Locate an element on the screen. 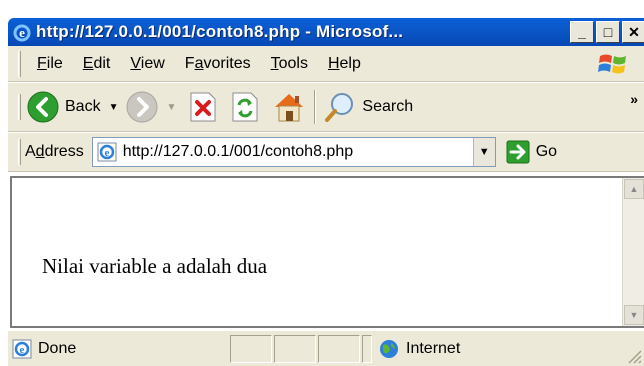 This screenshot has height=366, width=644. status-text: Done is located at coordinates (57, 348).